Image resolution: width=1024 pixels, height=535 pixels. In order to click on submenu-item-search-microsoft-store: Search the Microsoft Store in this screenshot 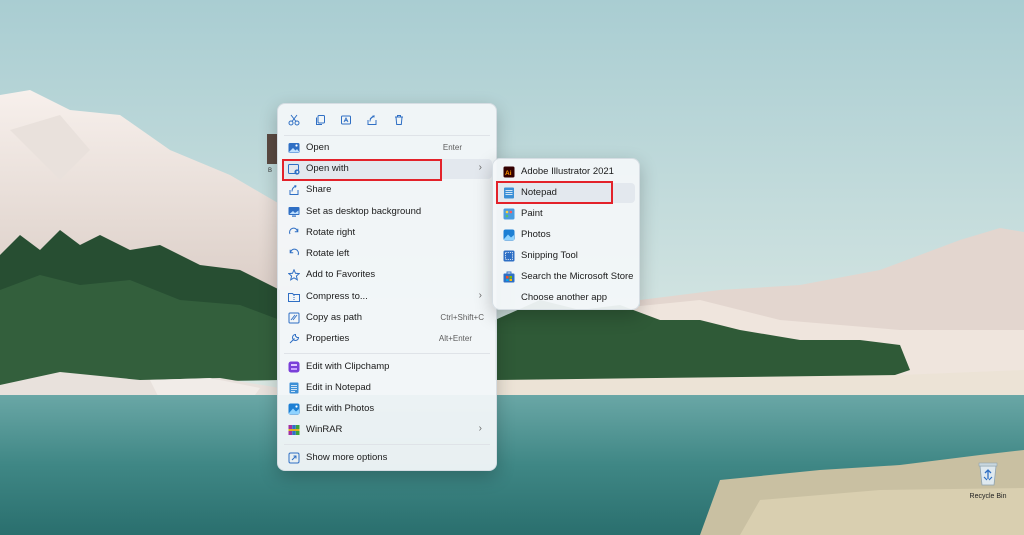, I will do `click(566, 277)`.